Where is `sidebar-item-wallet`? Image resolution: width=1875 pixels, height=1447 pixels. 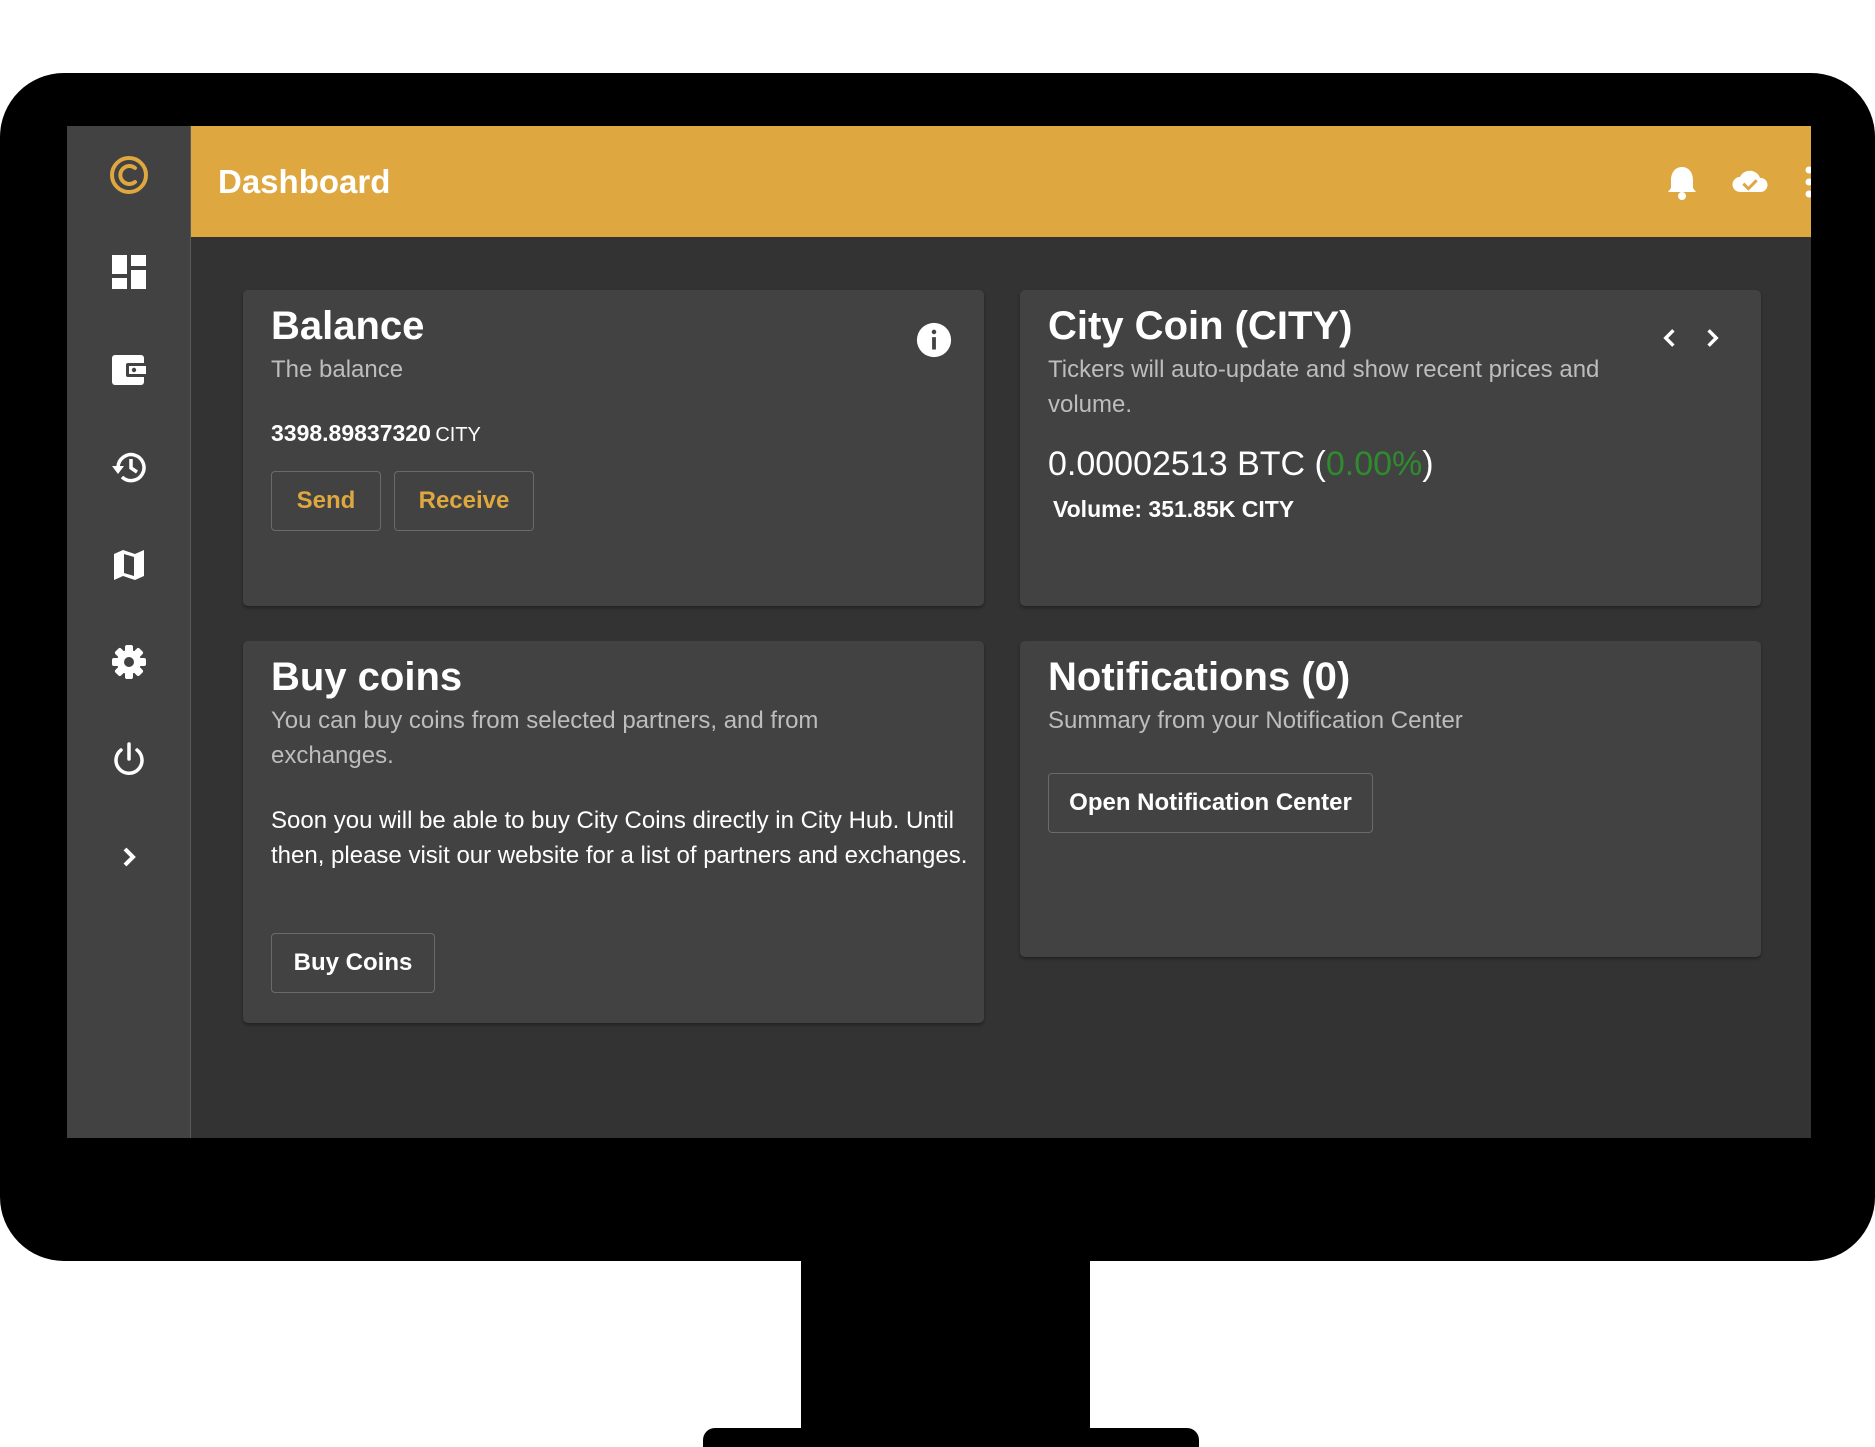
sidebar-item-wallet is located at coordinates (128, 370).